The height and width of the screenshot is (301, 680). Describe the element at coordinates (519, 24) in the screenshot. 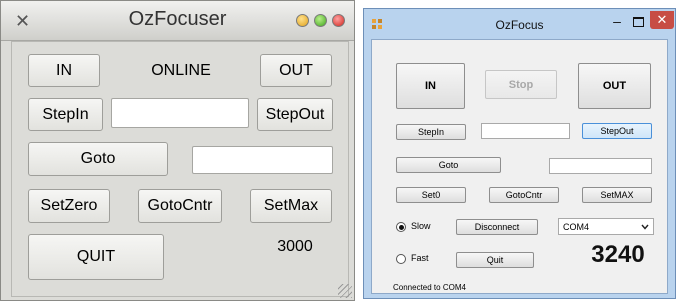

I see `title-bar: OzFocus – ✕` at that location.